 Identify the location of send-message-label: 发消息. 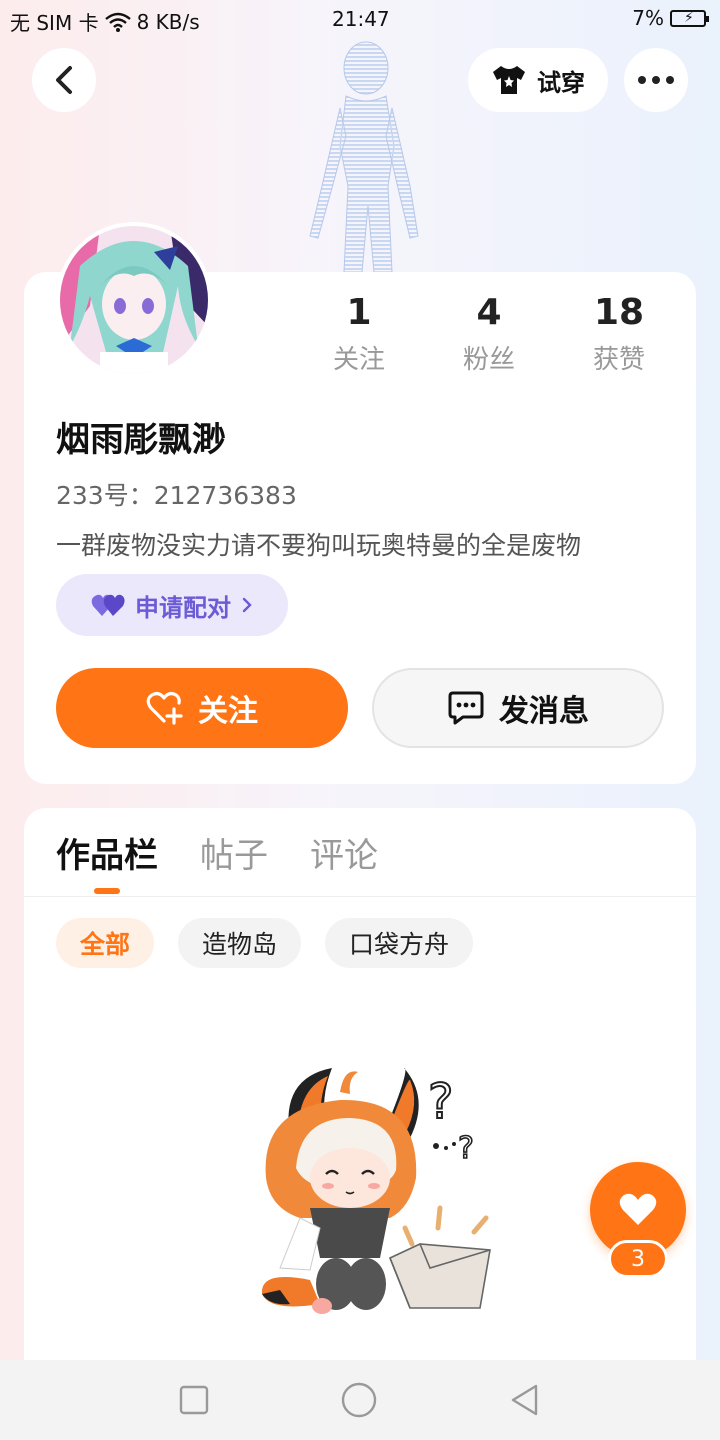
(544, 711).